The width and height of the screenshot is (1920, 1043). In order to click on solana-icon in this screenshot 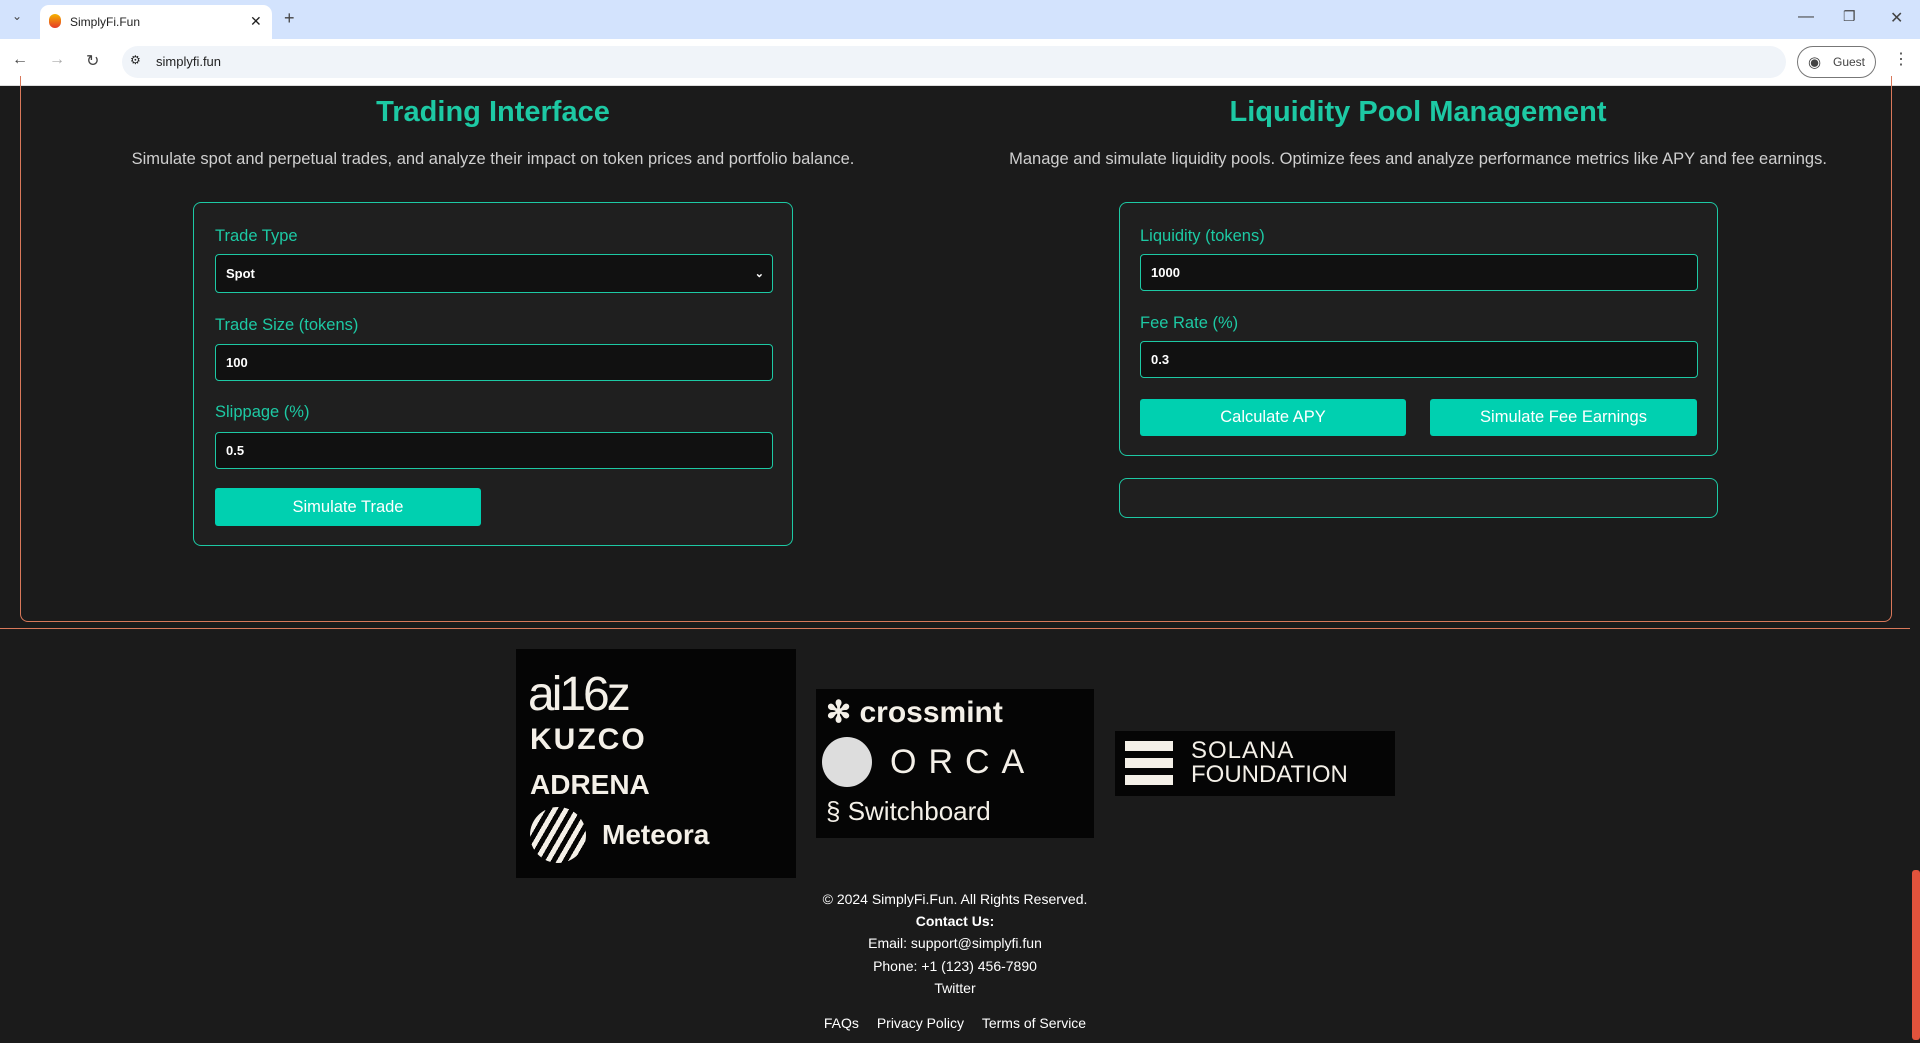, I will do `click(1149, 763)`.